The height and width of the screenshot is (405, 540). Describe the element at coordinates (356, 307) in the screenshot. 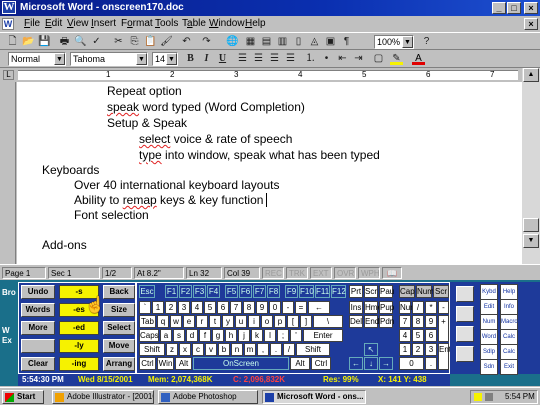

I see `key-ins: Ins` at that location.